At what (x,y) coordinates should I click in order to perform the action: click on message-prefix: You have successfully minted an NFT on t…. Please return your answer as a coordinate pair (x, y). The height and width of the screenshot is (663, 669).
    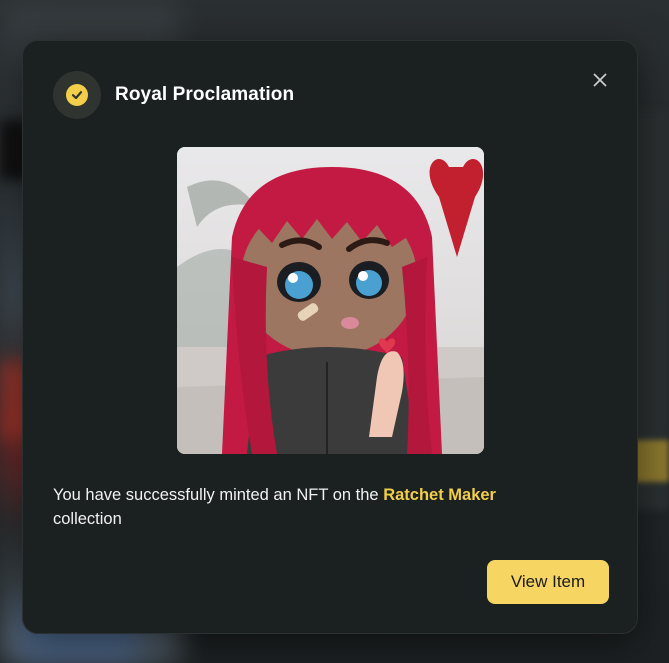
    Looking at the image, I should click on (218, 495).